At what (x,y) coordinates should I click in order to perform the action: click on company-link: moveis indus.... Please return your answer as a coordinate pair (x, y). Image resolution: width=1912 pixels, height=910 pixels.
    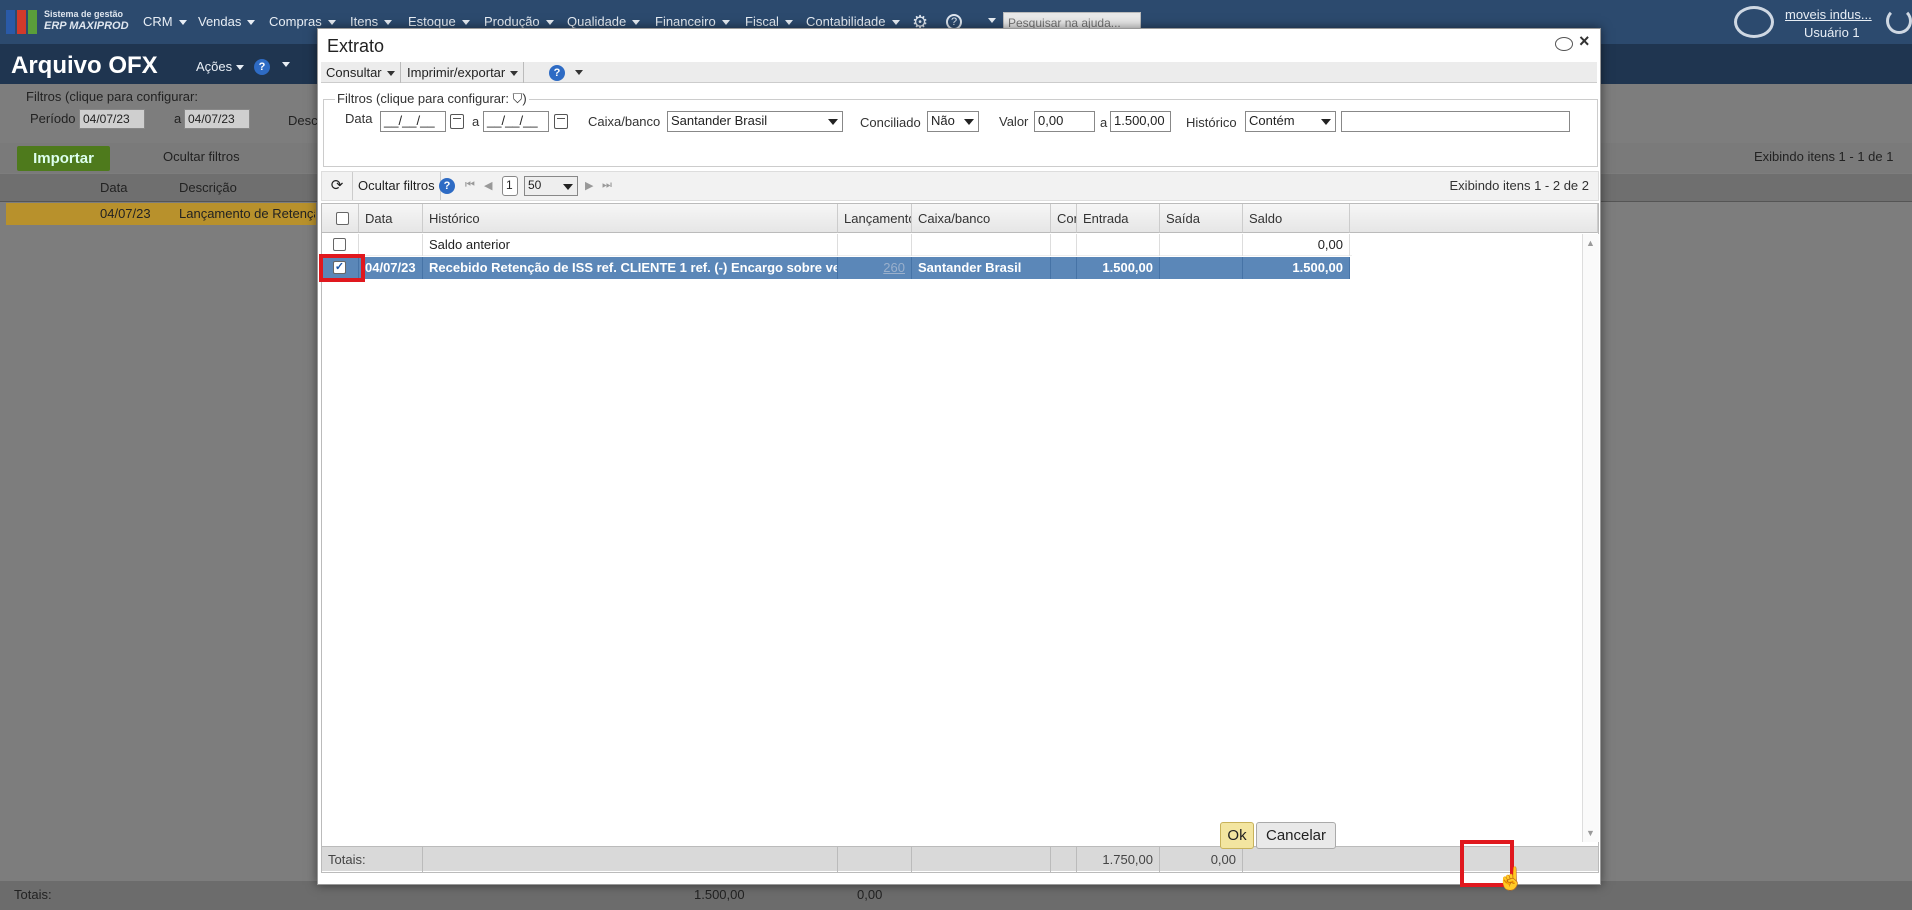
    Looking at the image, I should click on (1828, 14).